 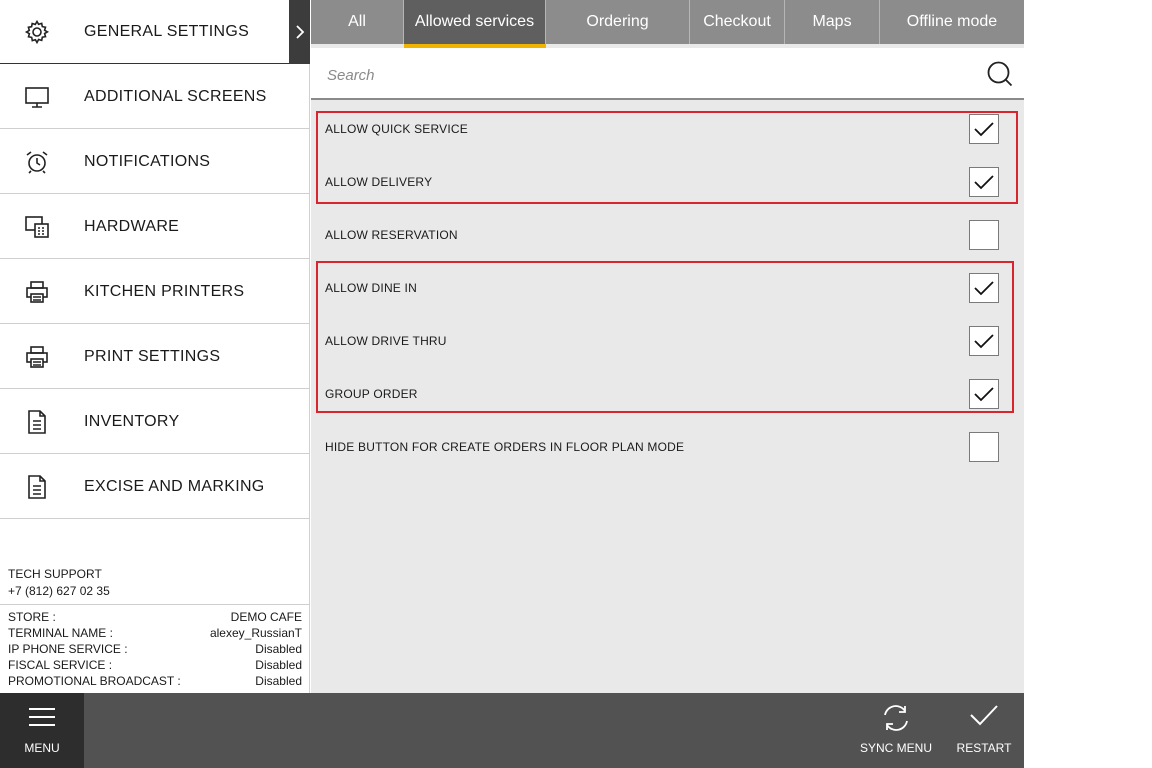 What do you see at coordinates (175, 96) in the screenshot?
I see `sidebar-item-label: ADDITIONAL SCREENS` at bounding box center [175, 96].